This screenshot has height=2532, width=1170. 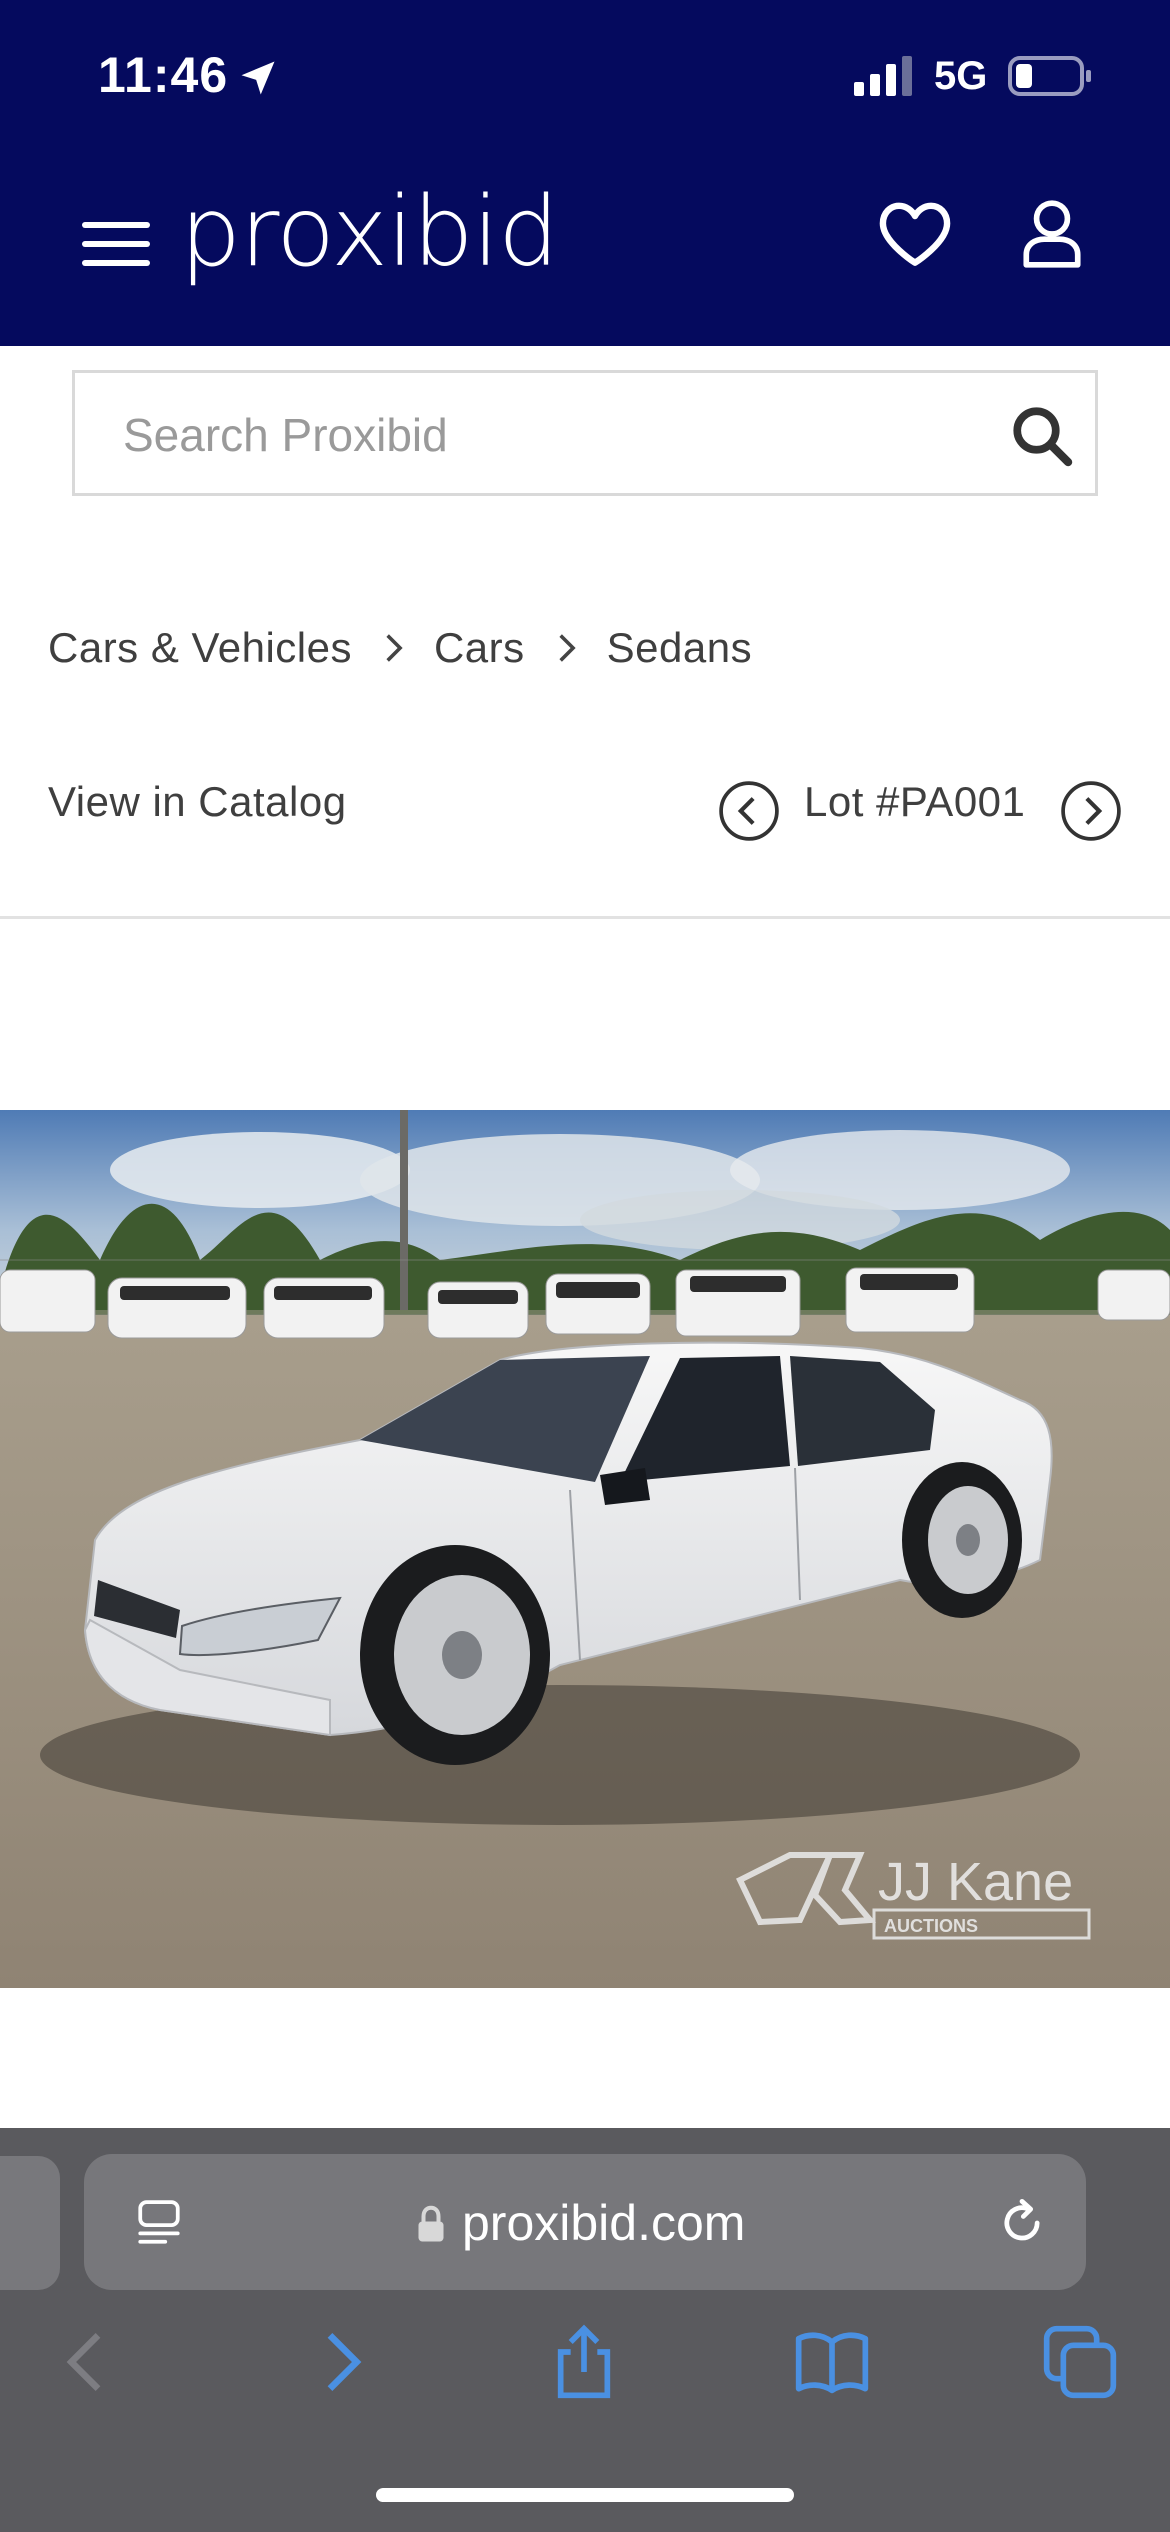 I want to click on breadcrumb-item-cars: Cars, so click(x=479, y=648).